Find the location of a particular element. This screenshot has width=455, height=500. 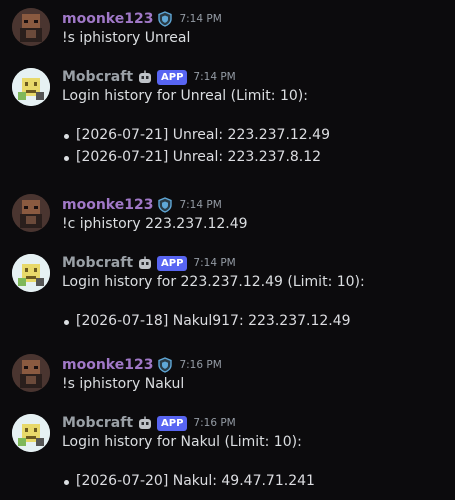

message-header: moonke123 7:16 PM is located at coordinates (142, 365).